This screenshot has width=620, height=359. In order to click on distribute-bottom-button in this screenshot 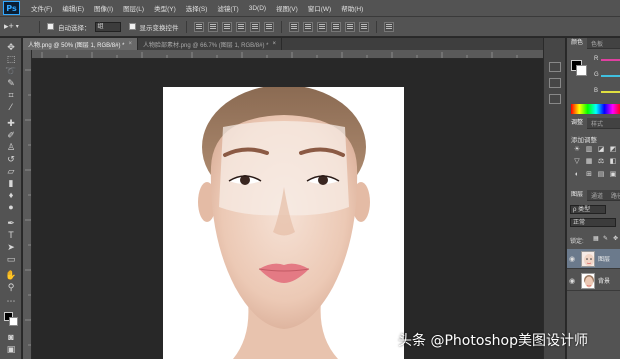, I will do `click(321, 26)`.